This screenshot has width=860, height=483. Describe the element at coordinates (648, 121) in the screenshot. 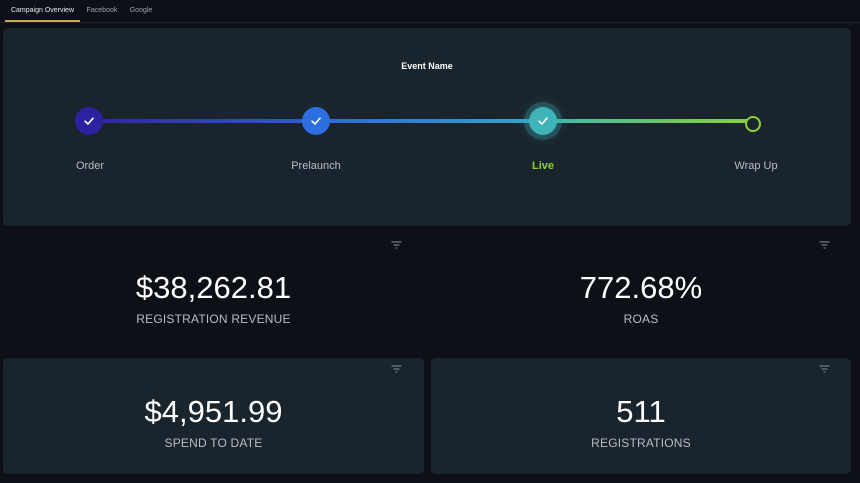

I see `progress-track-live-wrapup` at that location.